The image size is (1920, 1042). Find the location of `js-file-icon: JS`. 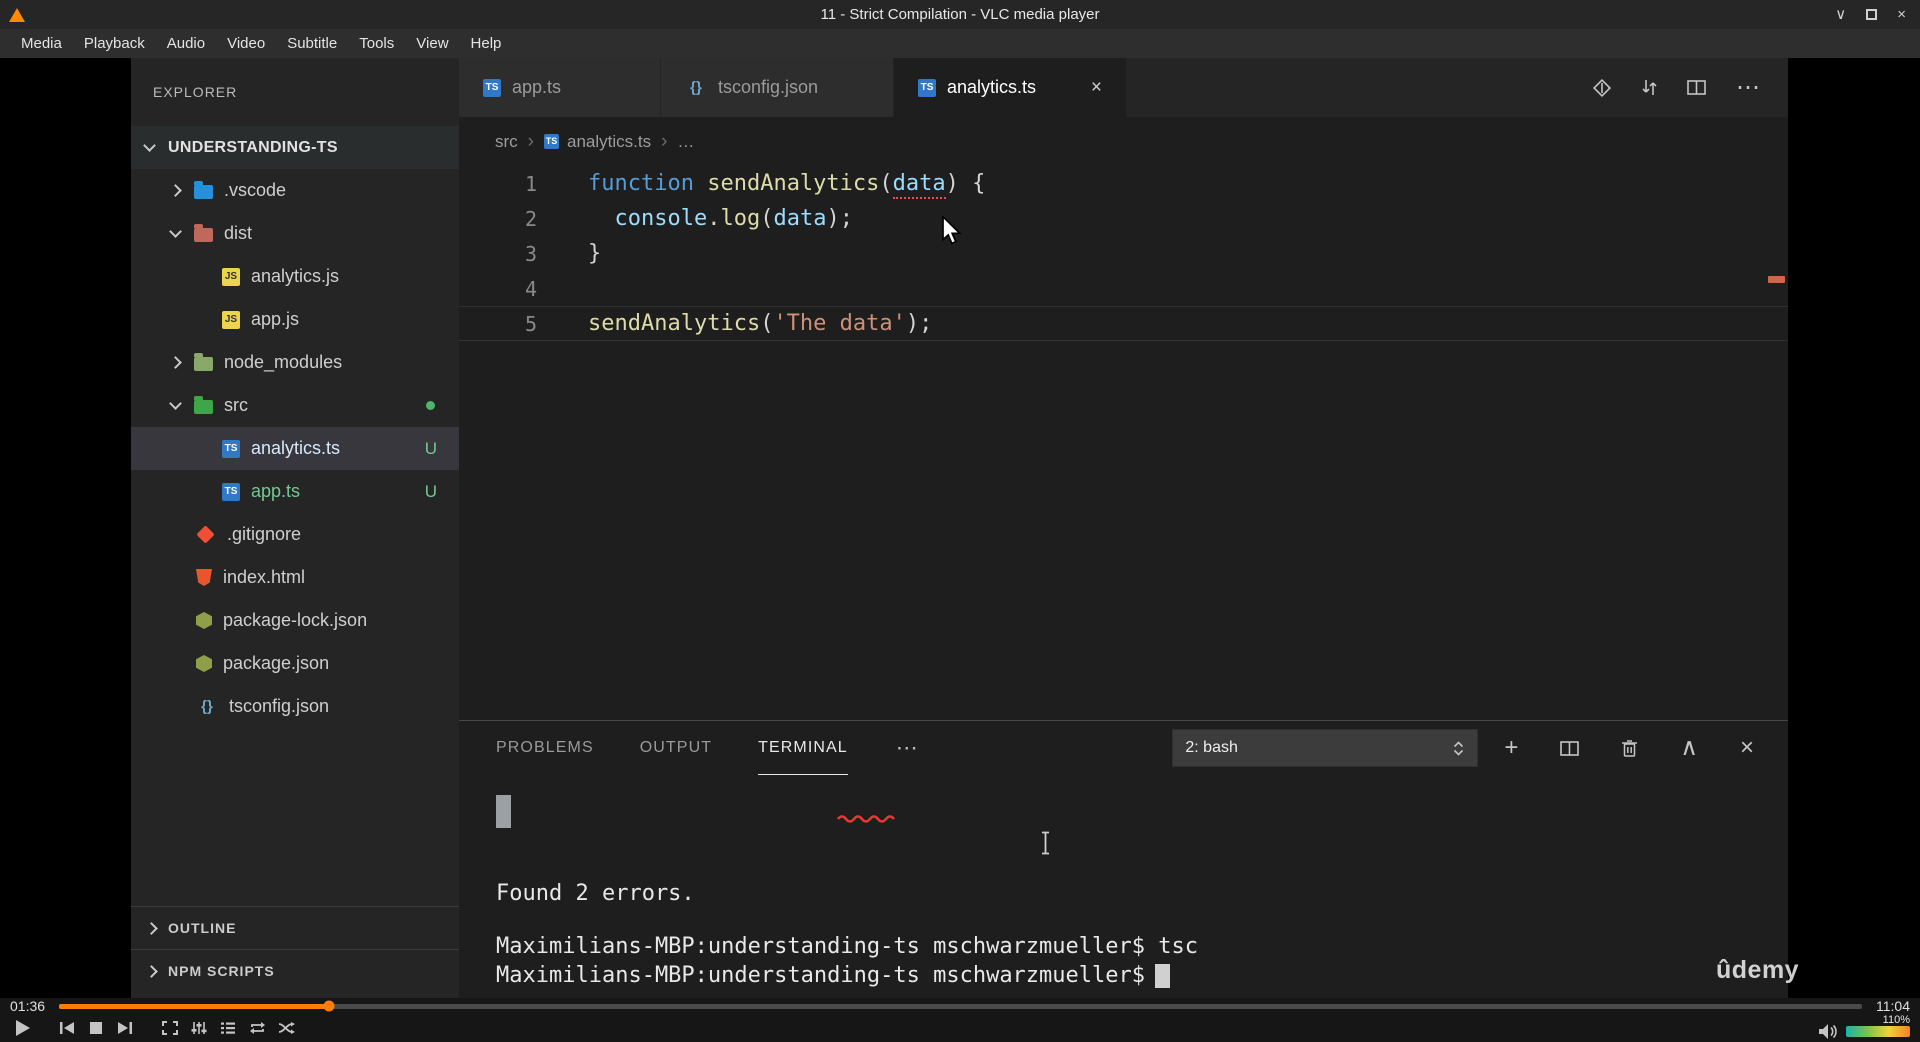

js-file-icon: JS is located at coordinates (231, 276).